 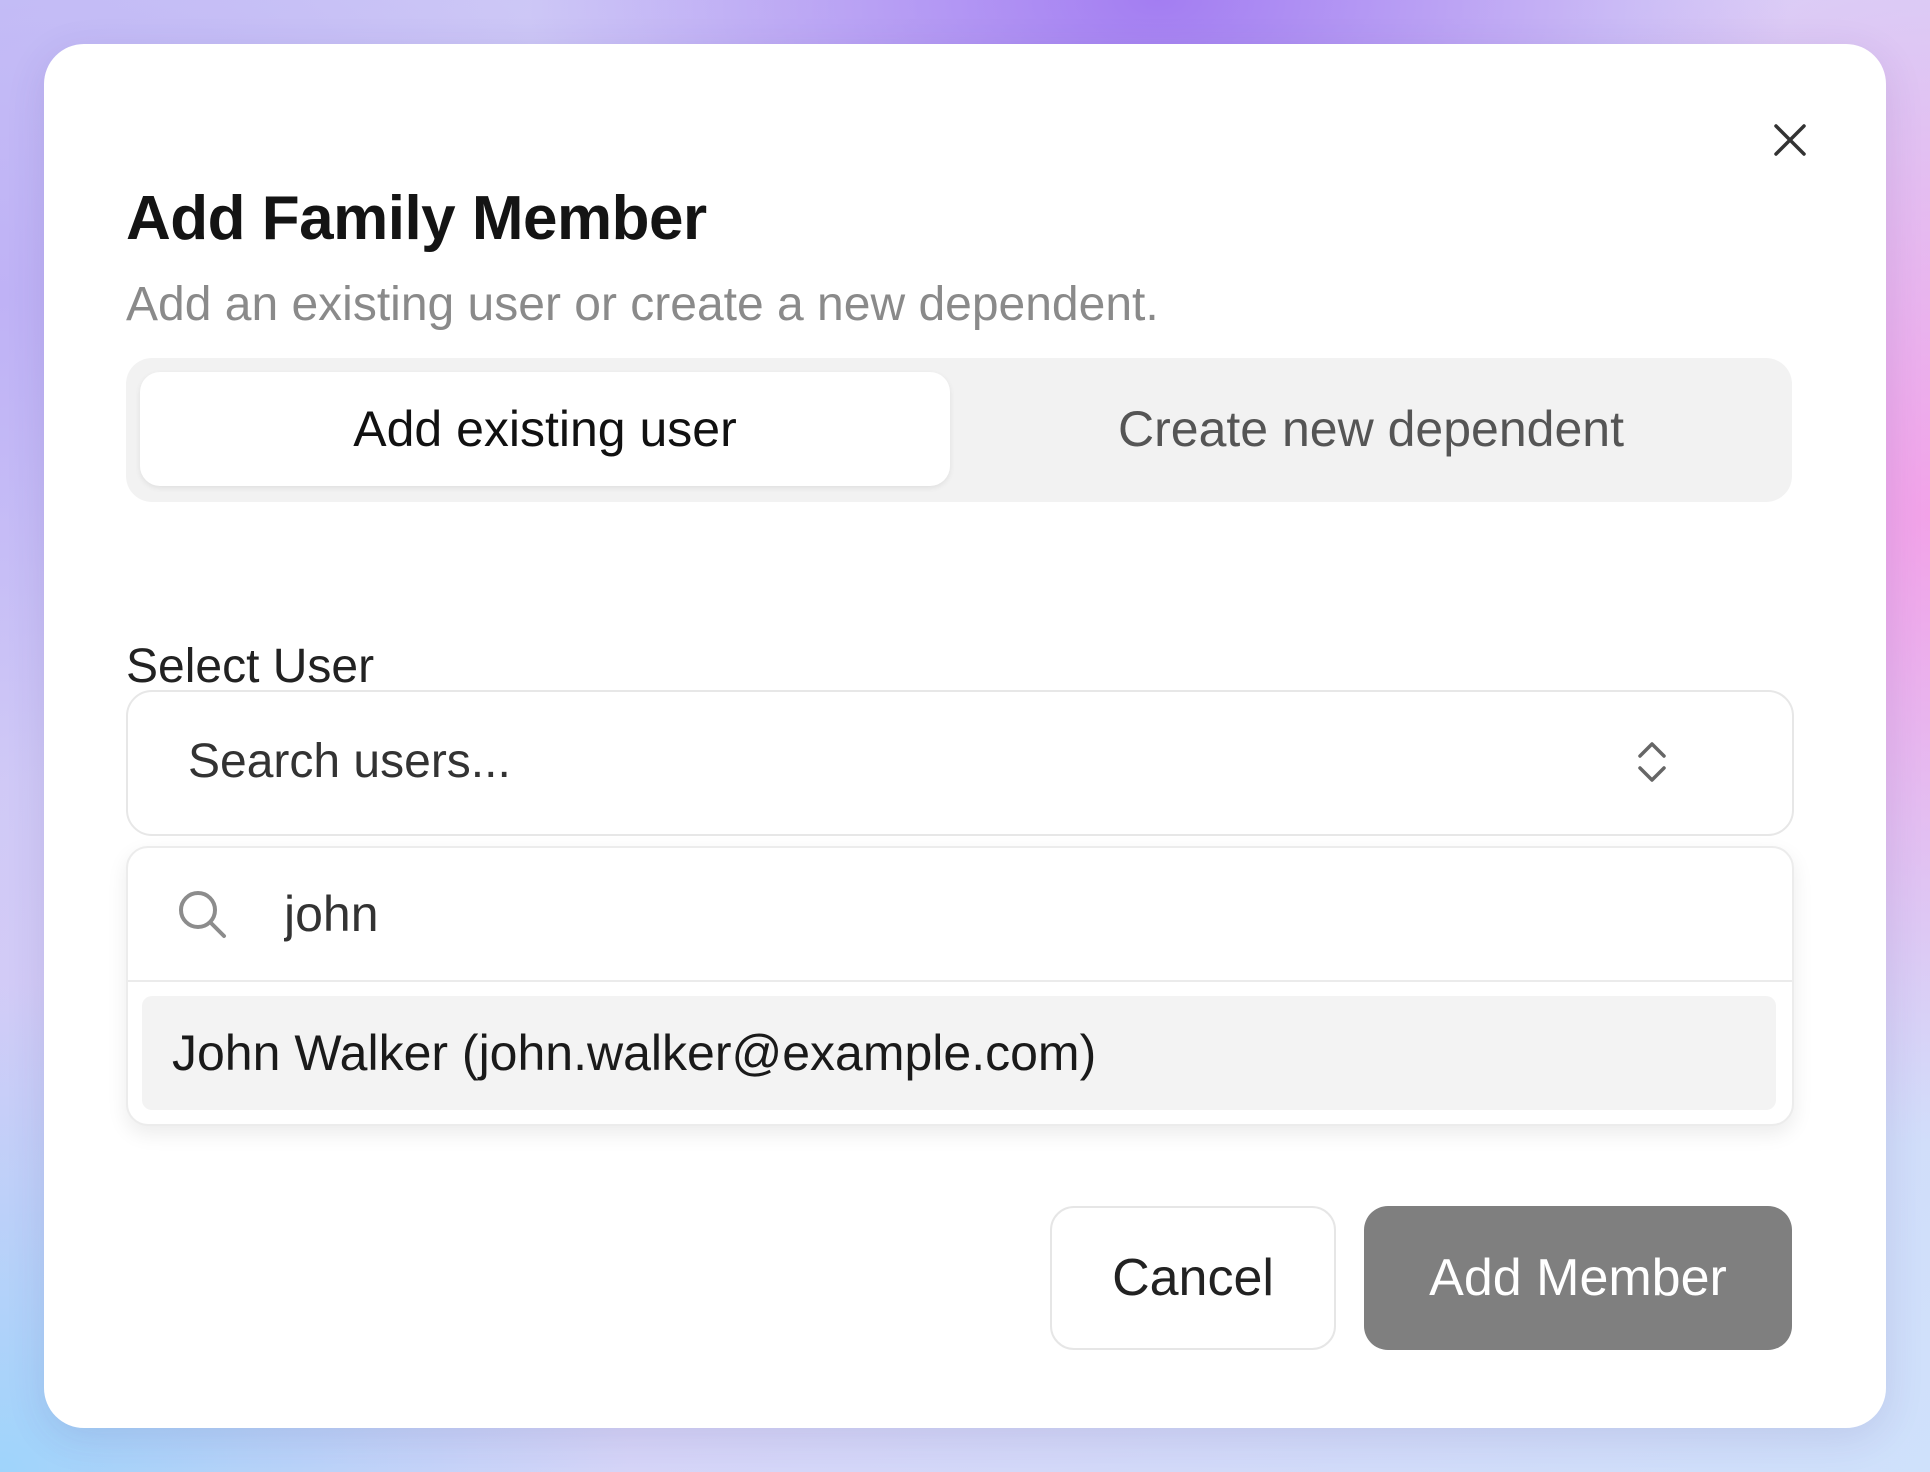 What do you see at coordinates (1578, 1278) in the screenshot?
I see `add-member-button: Add Member` at bounding box center [1578, 1278].